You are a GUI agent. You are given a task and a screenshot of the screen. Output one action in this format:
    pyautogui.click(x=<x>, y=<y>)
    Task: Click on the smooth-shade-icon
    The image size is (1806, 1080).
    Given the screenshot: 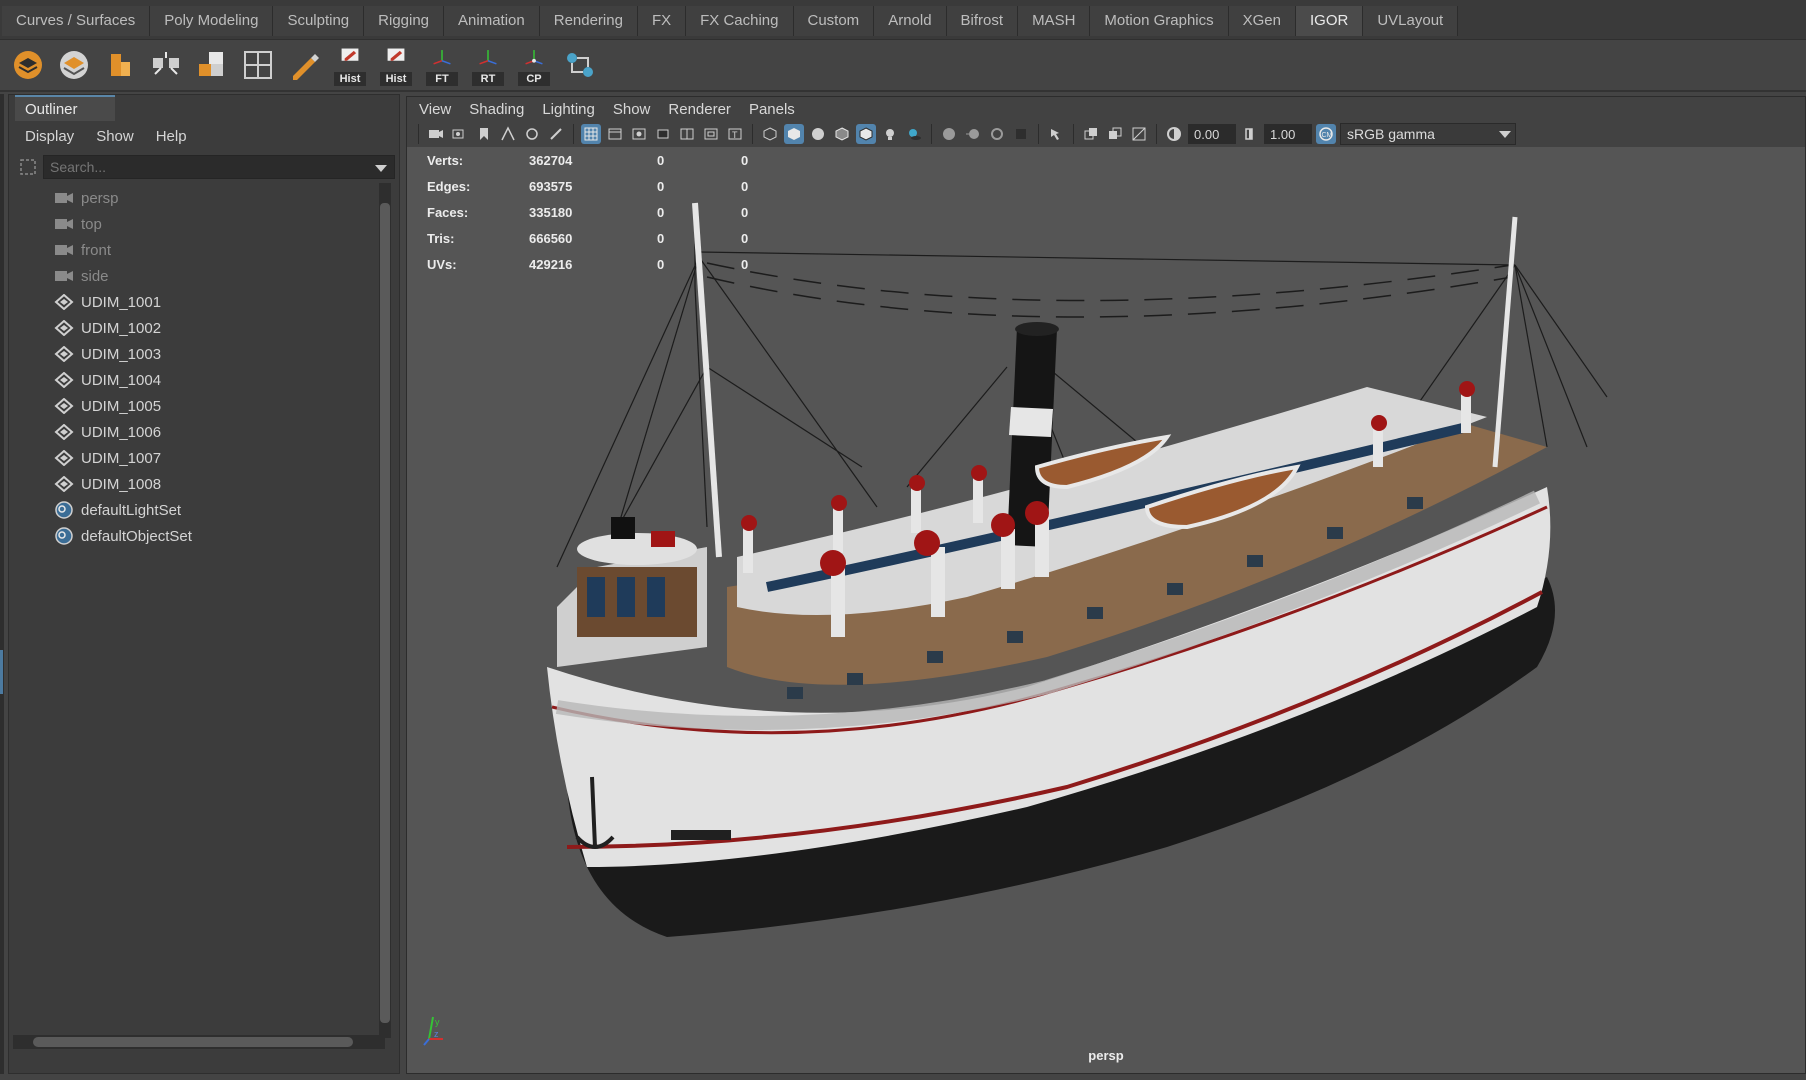 What is the action you would take?
    pyautogui.click(x=794, y=134)
    